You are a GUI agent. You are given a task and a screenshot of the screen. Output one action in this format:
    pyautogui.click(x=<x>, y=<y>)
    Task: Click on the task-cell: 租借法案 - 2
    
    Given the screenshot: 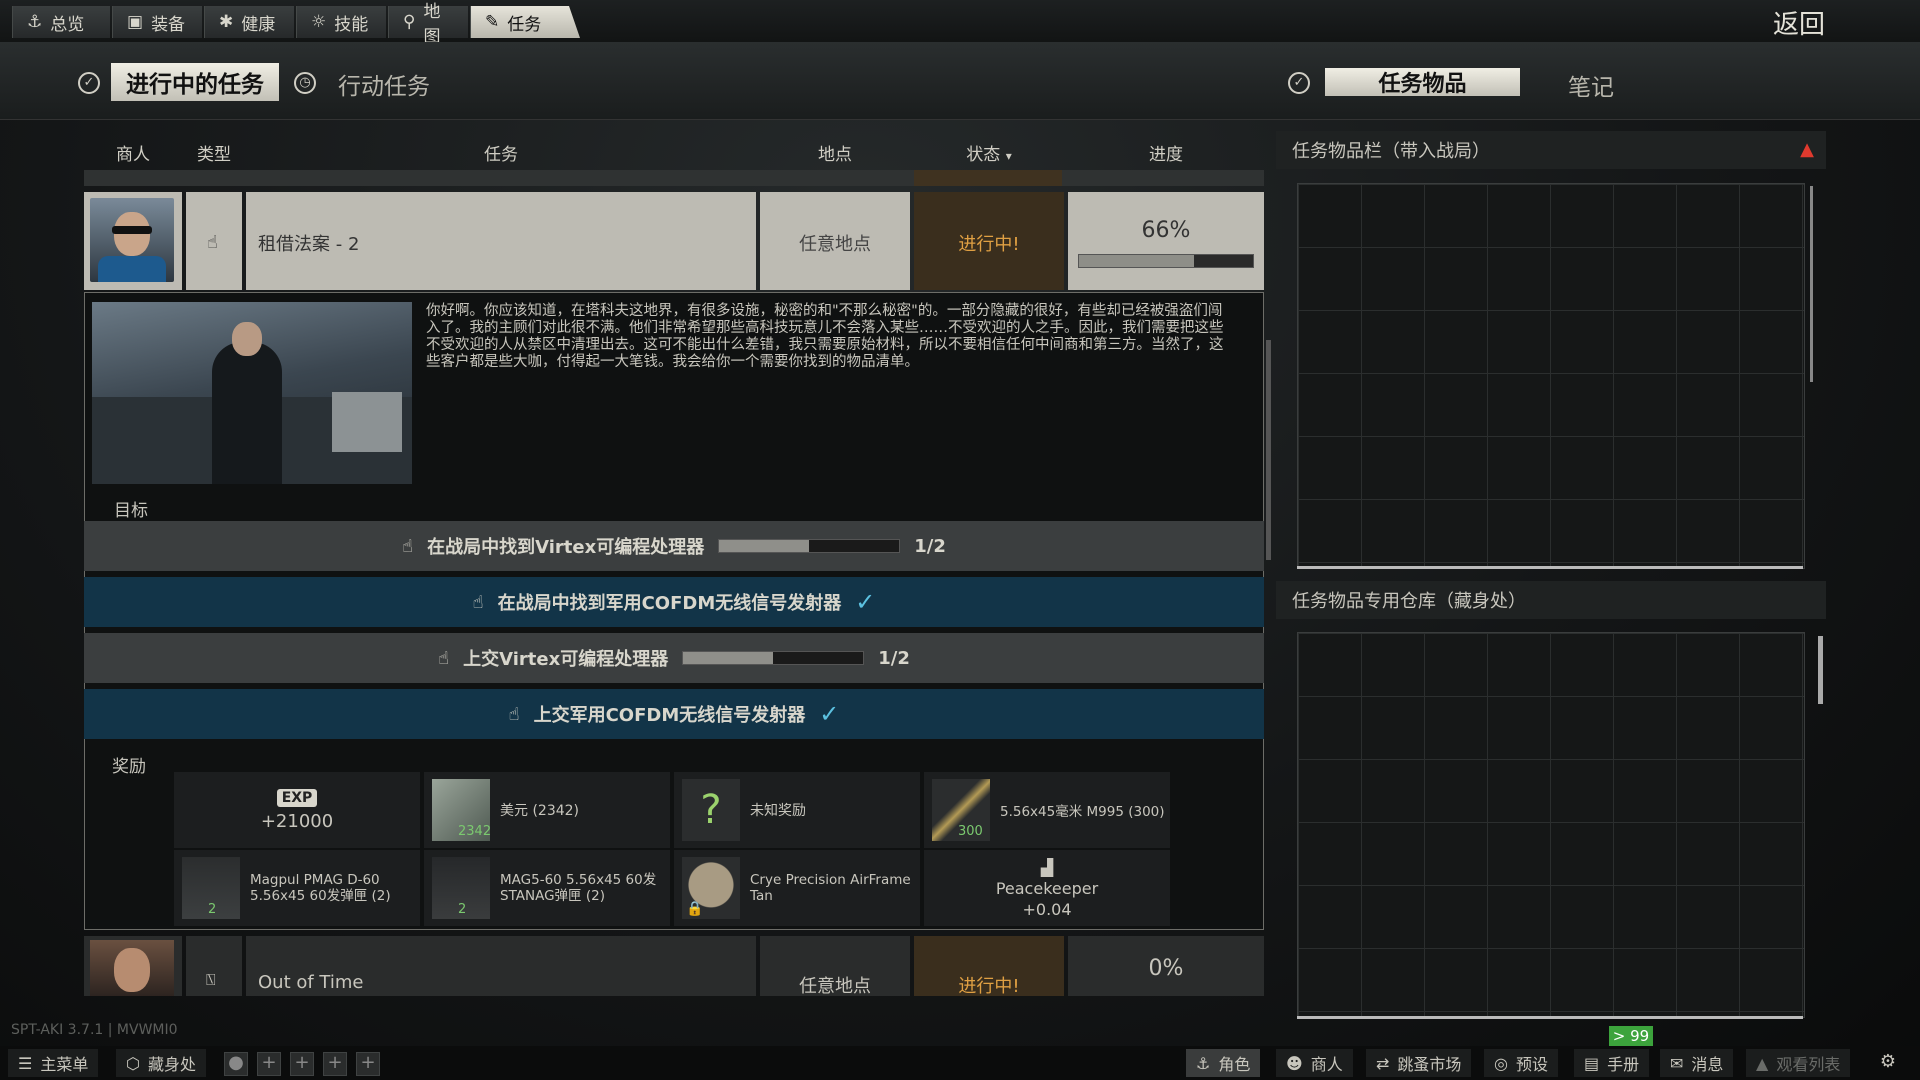 What is the action you would take?
    pyautogui.click(x=501, y=241)
    